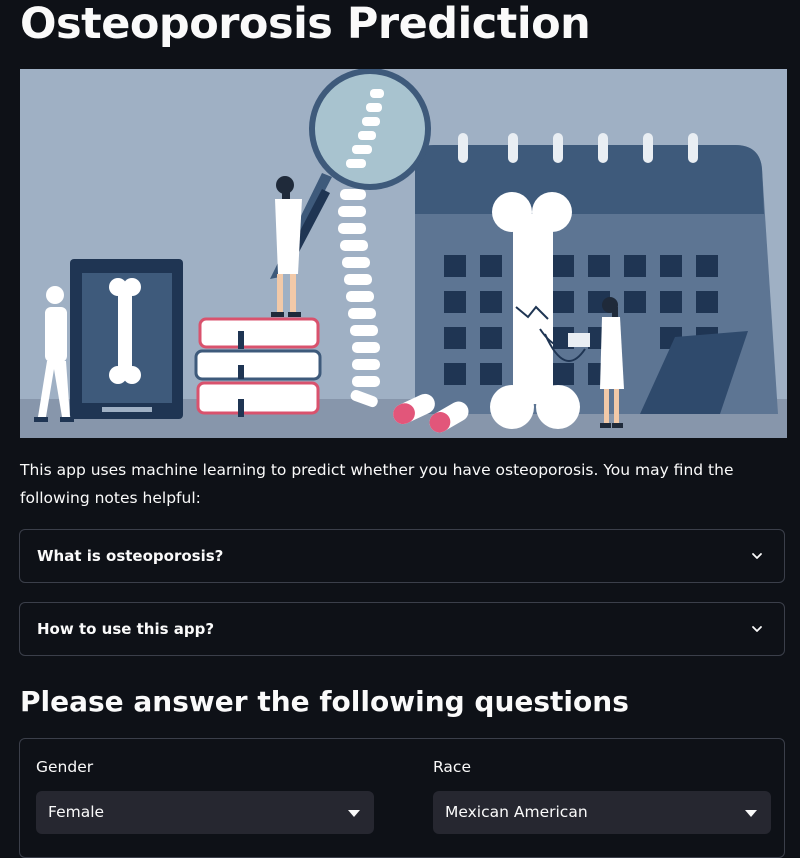 Image resolution: width=800 pixels, height=858 pixels. Describe the element at coordinates (130, 556) in the screenshot. I see `expander-label: What is osteoporosis?` at that location.